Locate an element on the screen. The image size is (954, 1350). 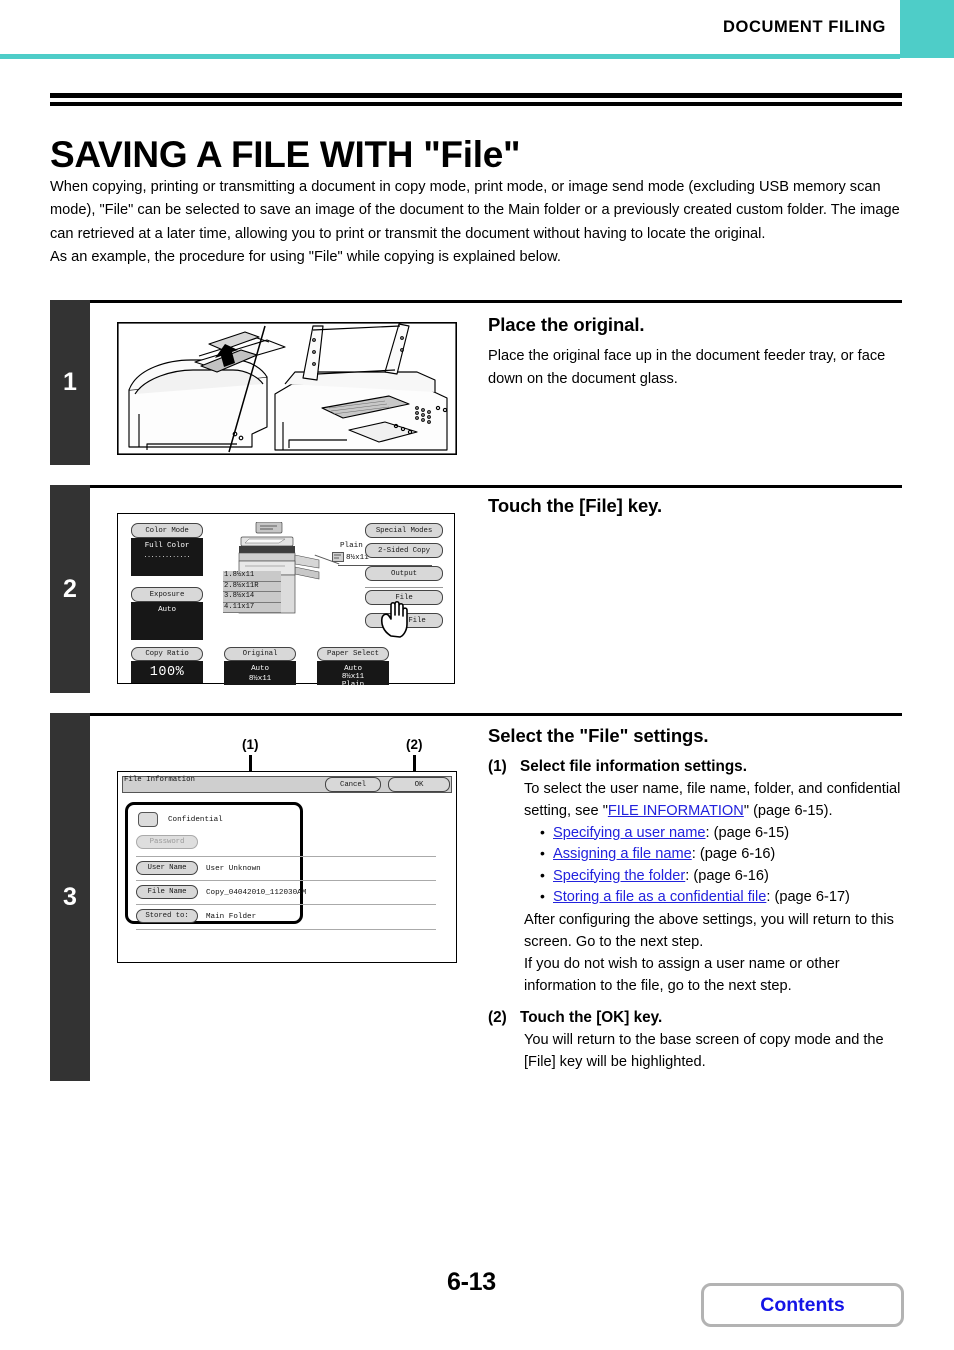
step-1-heading: Place the original. is located at coordinates (566, 324).